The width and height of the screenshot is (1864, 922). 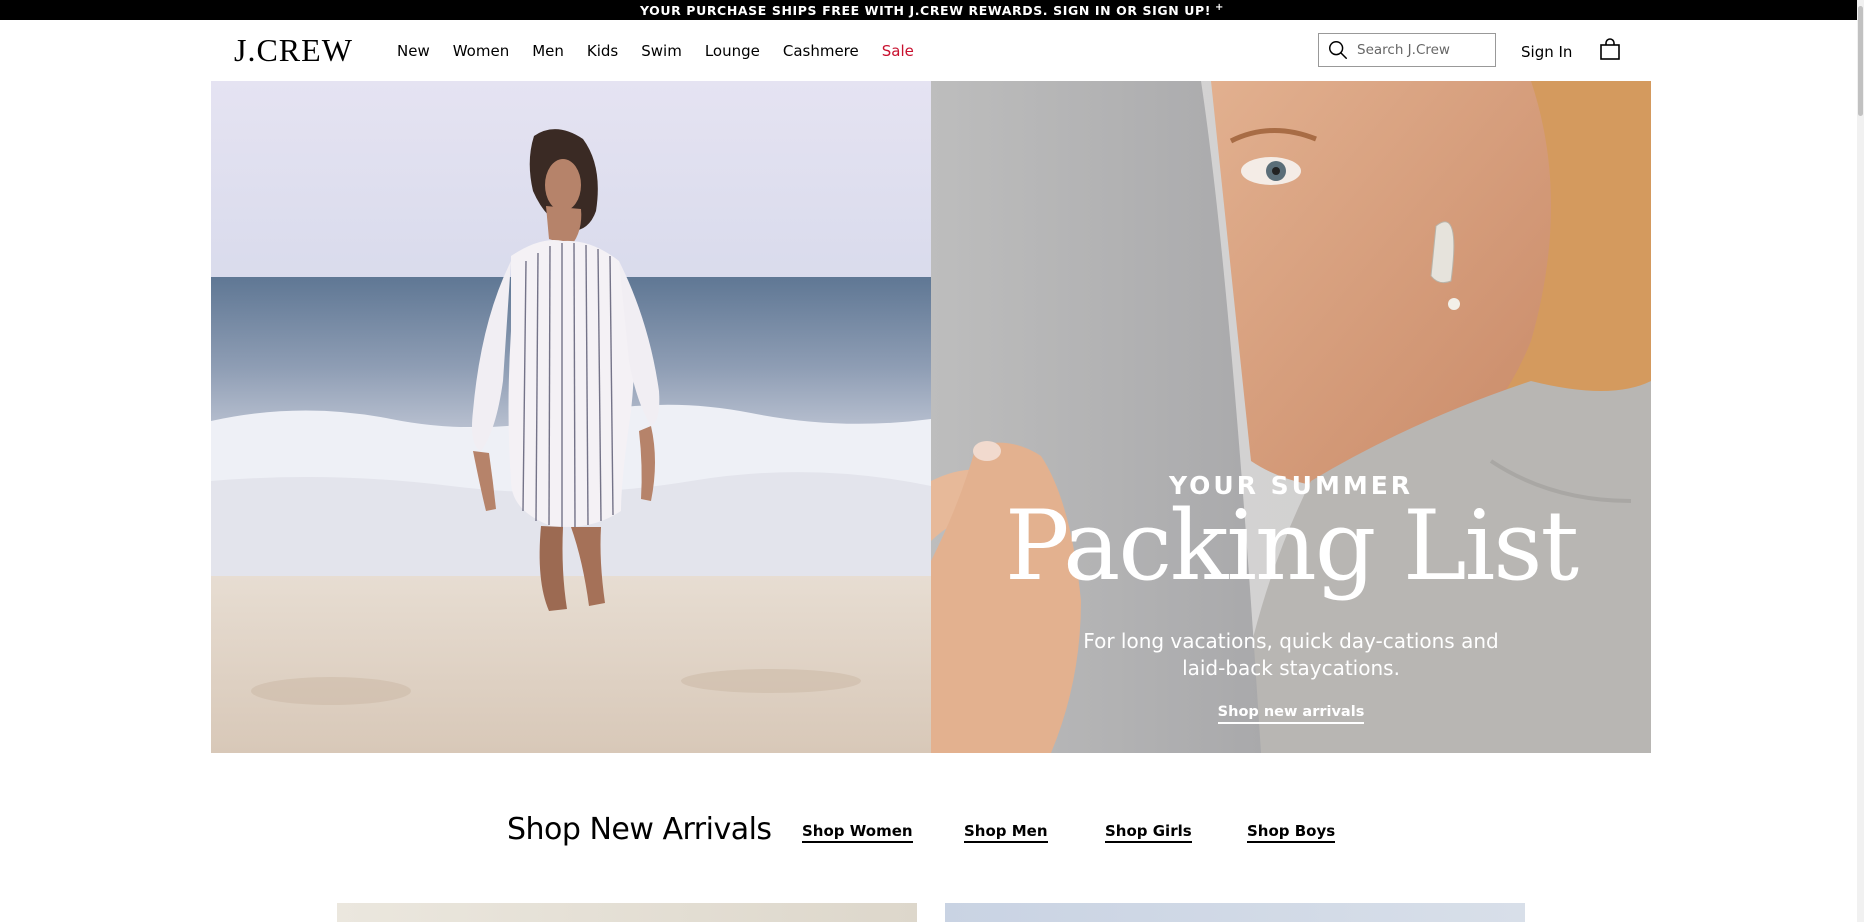 What do you see at coordinates (293, 50) in the screenshot?
I see `jcrew-logo: J.CREW` at bounding box center [293, 50].